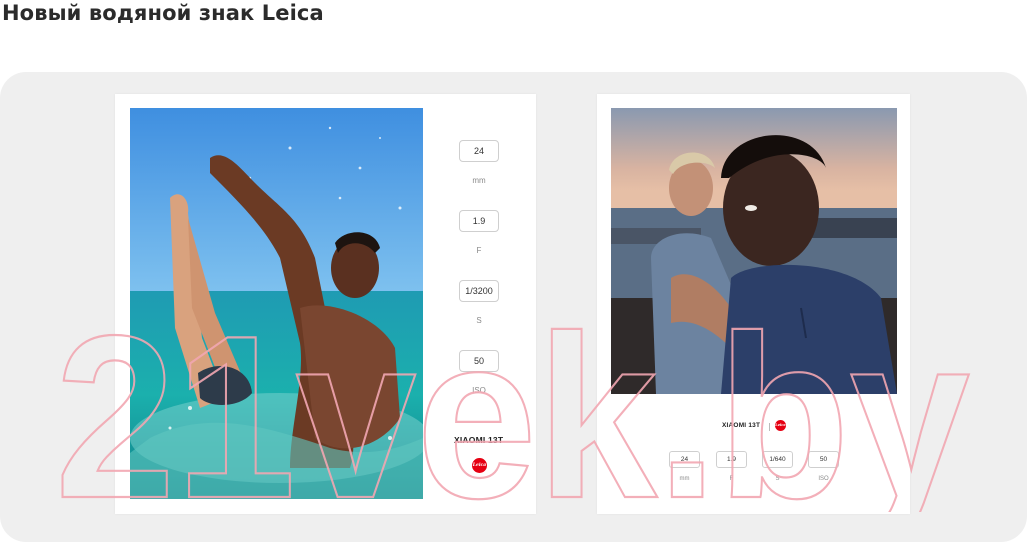  I want to click on aperture-value: 1.9, so click(479, 221).